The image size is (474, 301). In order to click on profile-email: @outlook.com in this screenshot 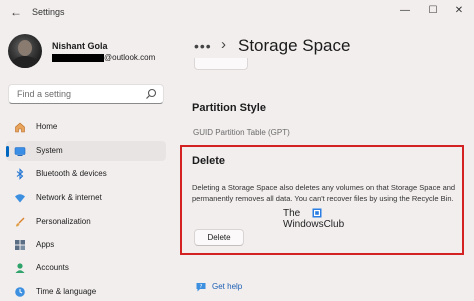, I will do `click(130, 57)`.